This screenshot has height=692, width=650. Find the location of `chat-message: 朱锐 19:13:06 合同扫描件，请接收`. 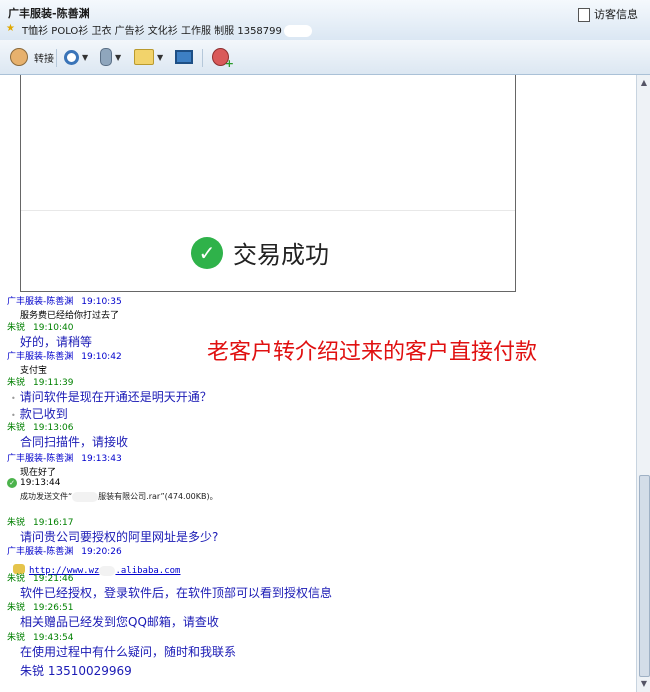

chat-message: 朱锐 19:13:06 合同扫描件，请接收 is located at coordinates (67, 435).